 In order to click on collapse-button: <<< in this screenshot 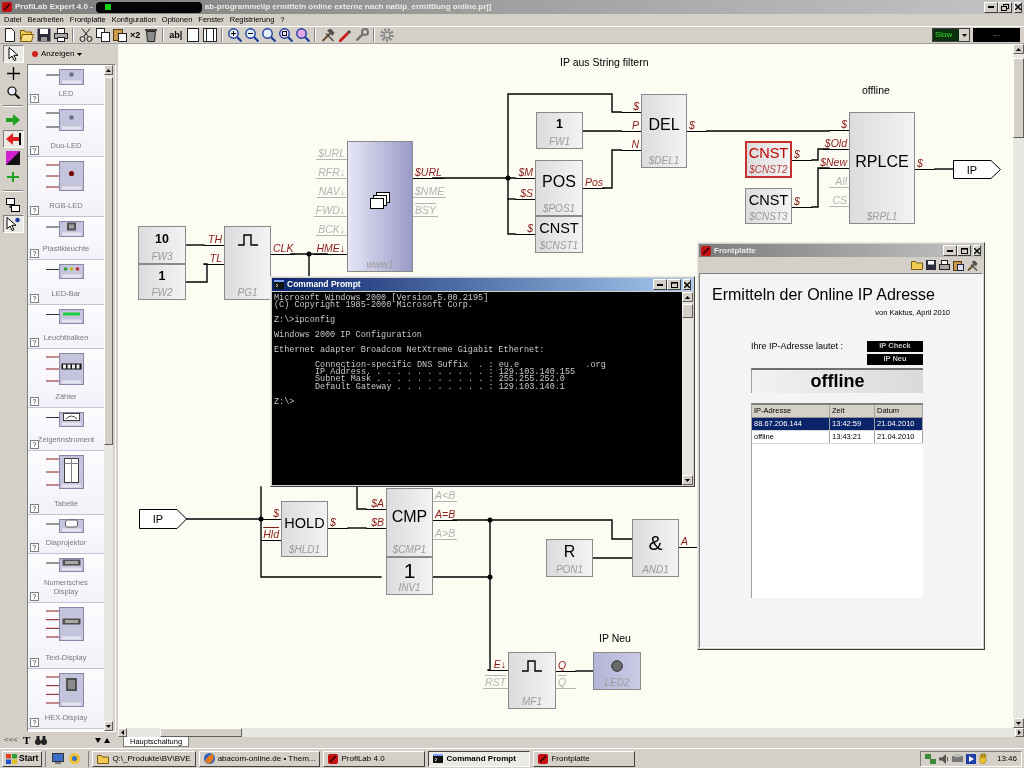, I will do `click(11, 740)`.